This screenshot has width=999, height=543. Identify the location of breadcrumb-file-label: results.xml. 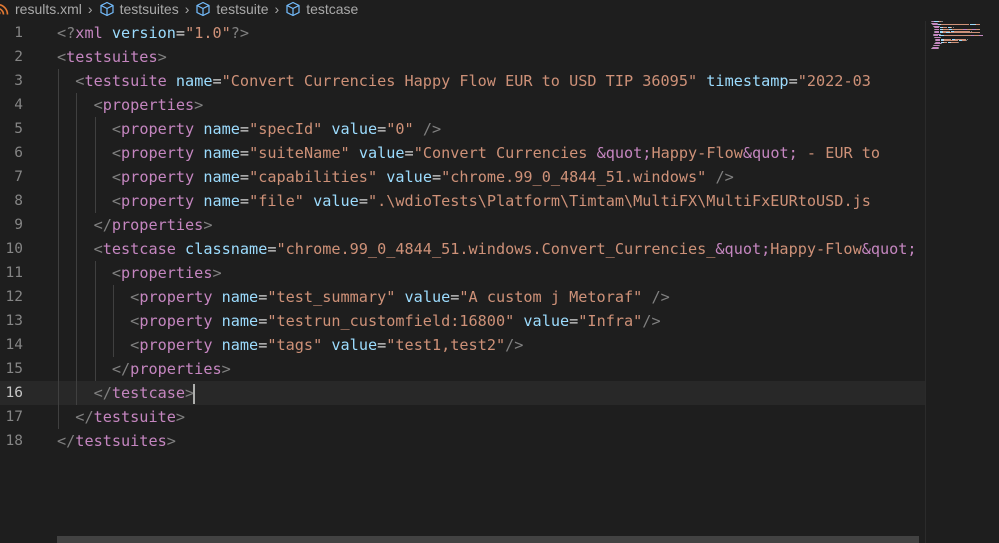
(48, 8).